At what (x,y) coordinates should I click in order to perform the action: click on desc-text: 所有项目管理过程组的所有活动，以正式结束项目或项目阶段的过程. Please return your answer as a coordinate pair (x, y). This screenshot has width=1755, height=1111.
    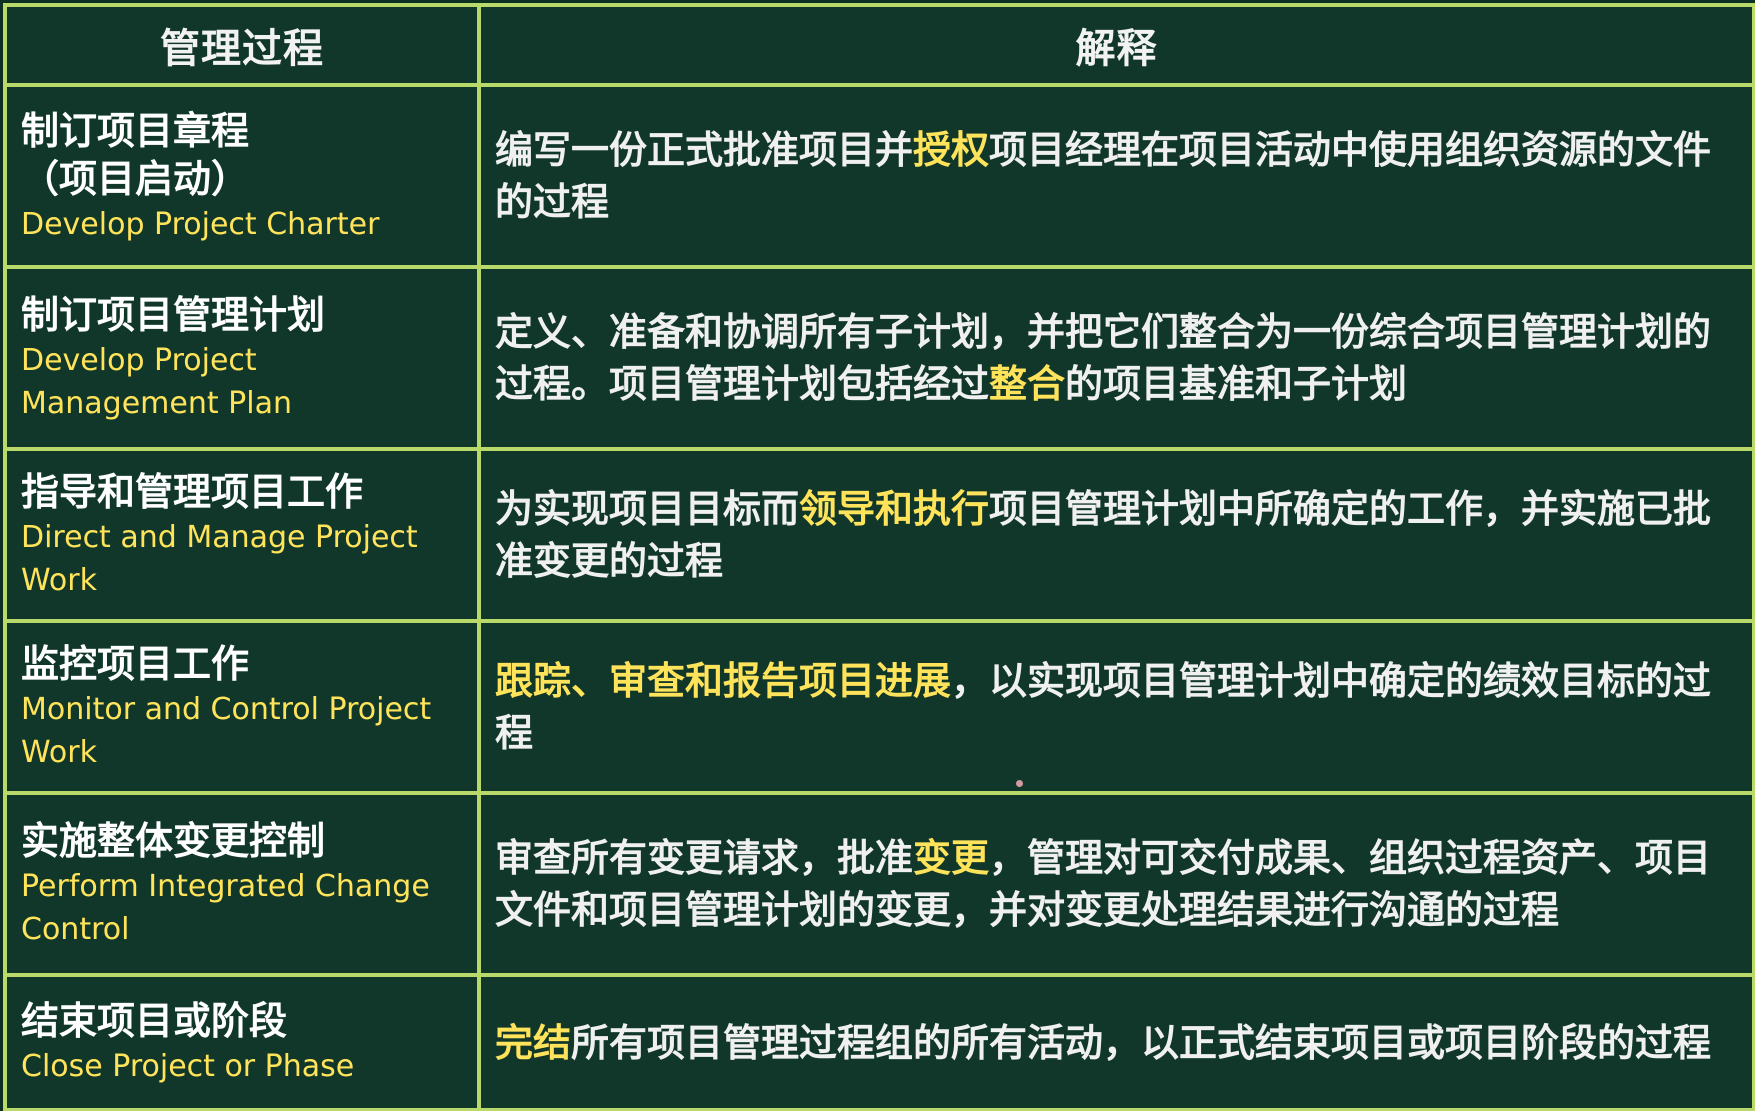
    Looking at the image, I should click on (1141, 1042).